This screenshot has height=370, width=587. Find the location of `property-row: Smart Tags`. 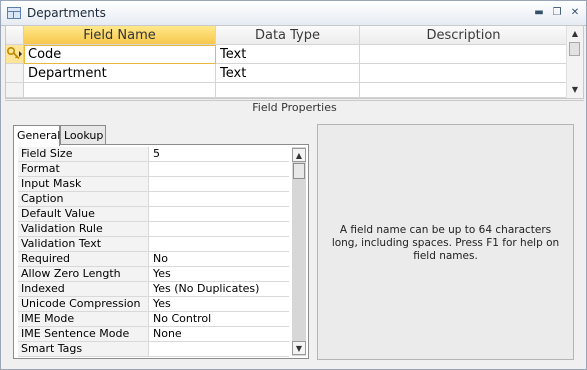

property-row: Smart Tags is located at coordinates (153, 349).